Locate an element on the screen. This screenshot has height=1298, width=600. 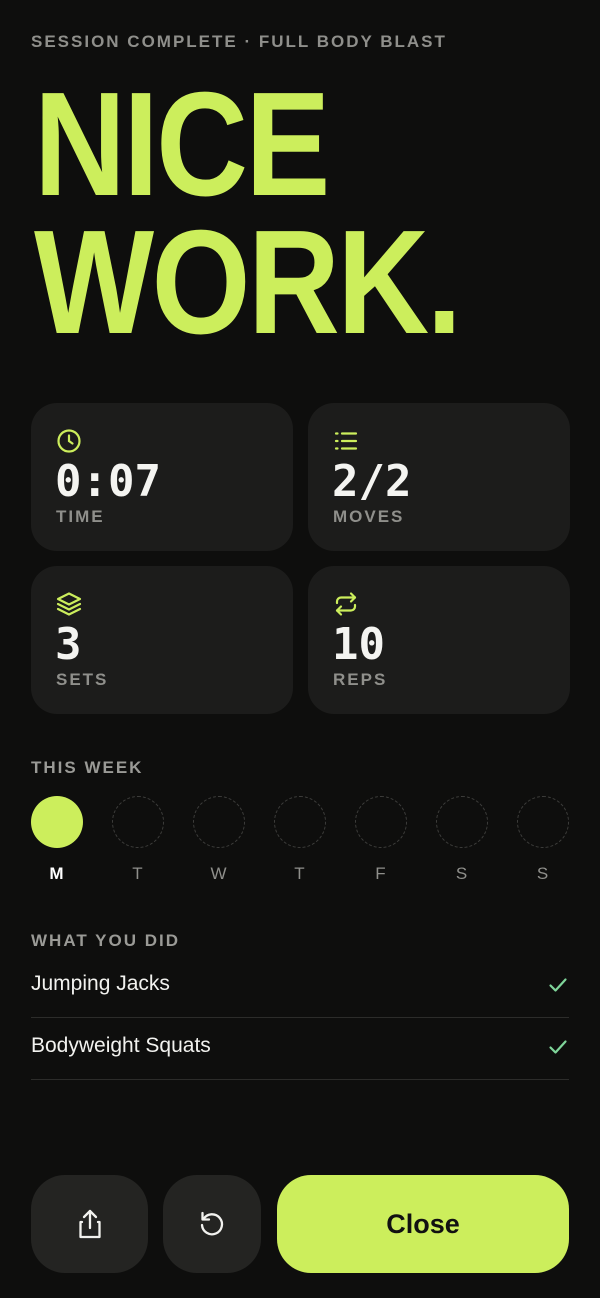
stat-label: MOVES is located at coordinates (369, 516).